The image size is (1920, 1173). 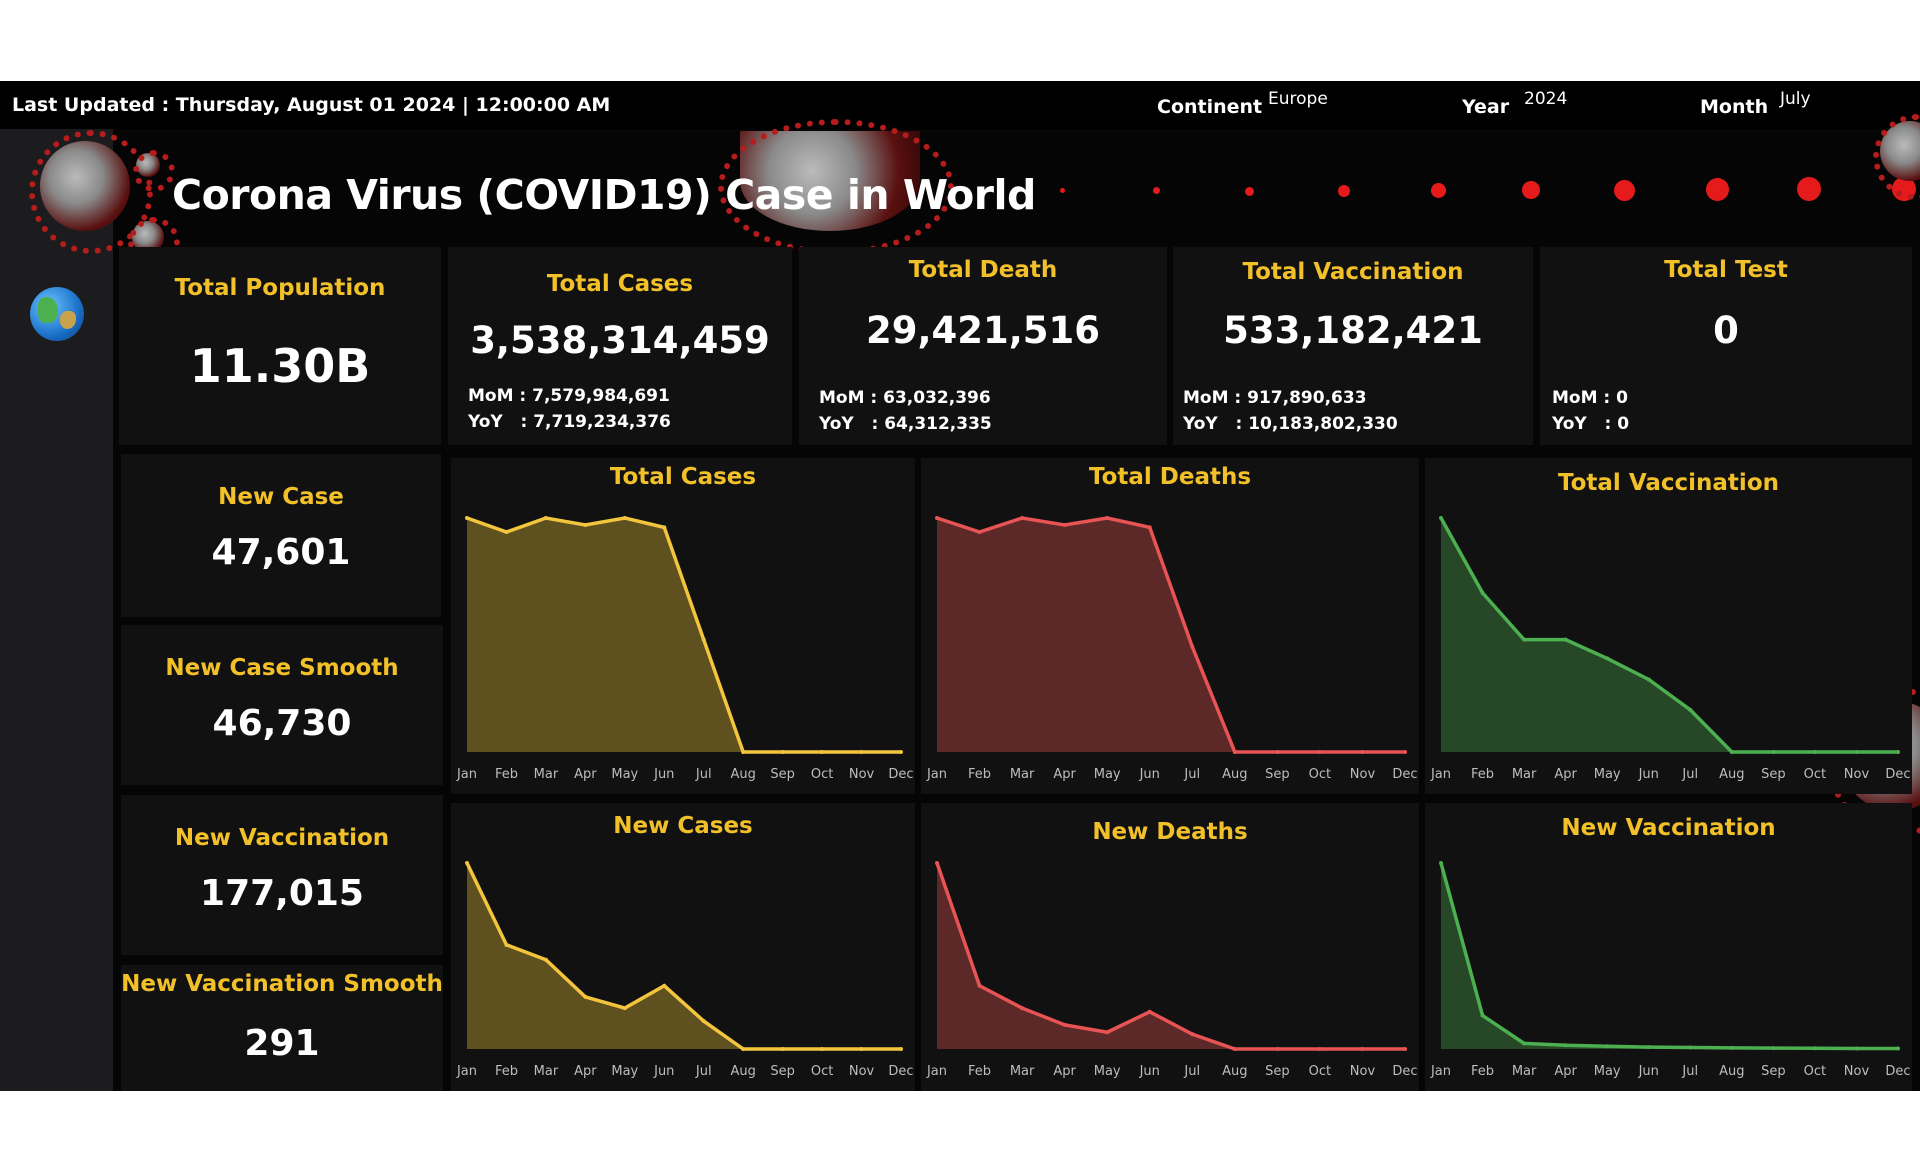 I want to click on kpi-mom: MoM : 63,032,396, so click(x=905, y=398).